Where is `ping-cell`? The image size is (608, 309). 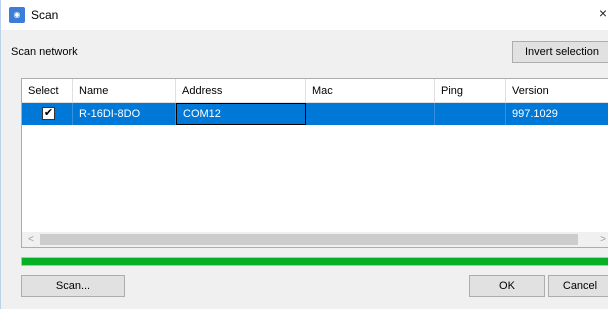 ping-cell is located at coordinates (470, 114).